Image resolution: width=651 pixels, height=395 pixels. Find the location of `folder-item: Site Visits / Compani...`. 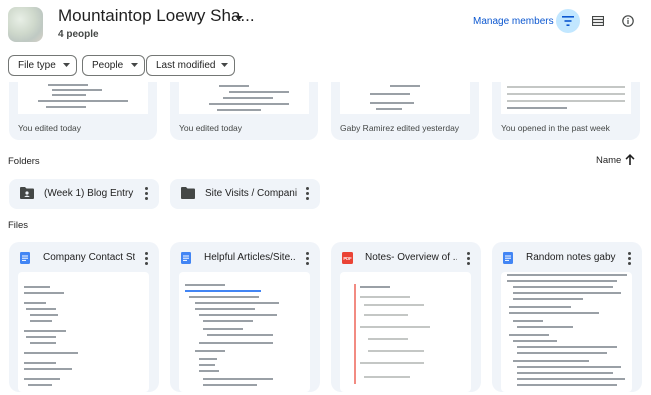

folder-item: Site Visits / Compani... is located at coordinates (245, 194).